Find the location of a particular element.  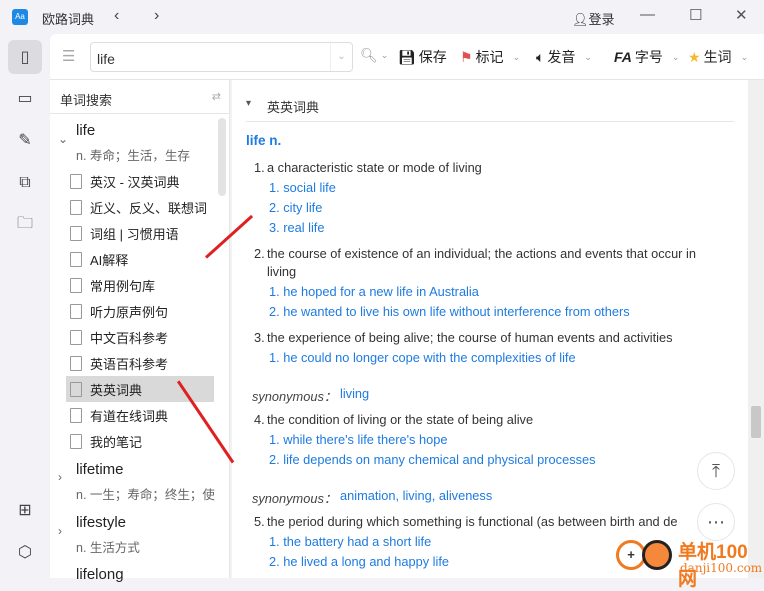

history-dropdown: ⌄ is located at coordinates (341, 57).